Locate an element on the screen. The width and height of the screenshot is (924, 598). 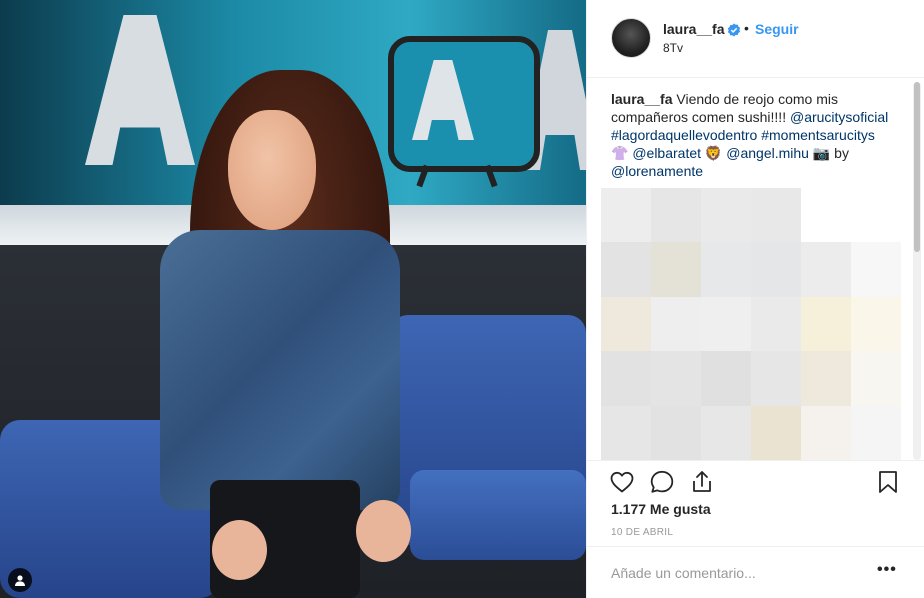
mention-angel-mihu: @angel.mihu is located at coordinates (767, 153).